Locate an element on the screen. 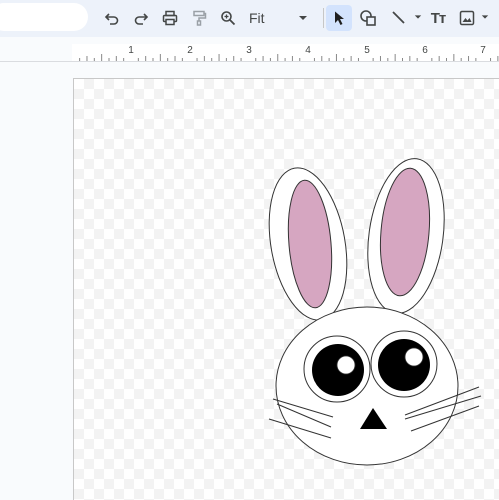 This screenshot has height=500, width=499. left-eye is located at coordinates (338, 370).